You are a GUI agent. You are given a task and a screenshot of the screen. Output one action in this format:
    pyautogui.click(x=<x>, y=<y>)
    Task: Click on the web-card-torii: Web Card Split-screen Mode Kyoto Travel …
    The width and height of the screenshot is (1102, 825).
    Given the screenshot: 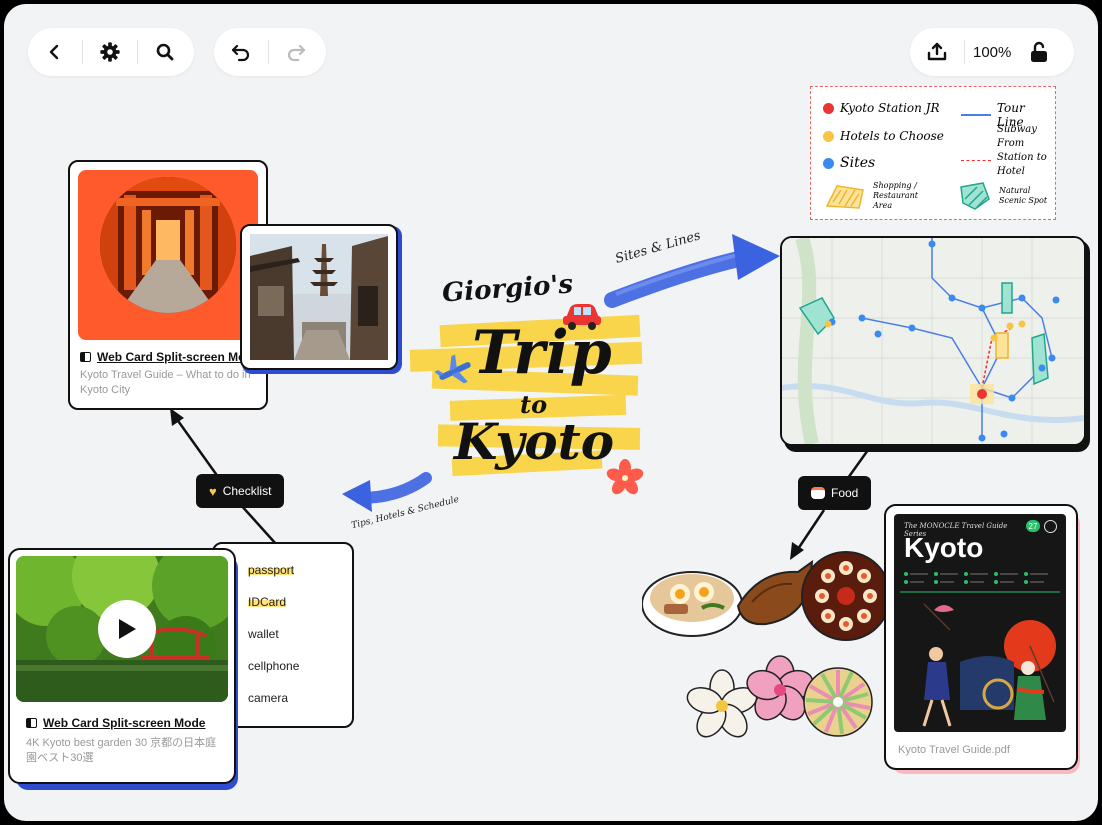 What is the action you would take?
    pyautogui.click(x=168, y=285)
    